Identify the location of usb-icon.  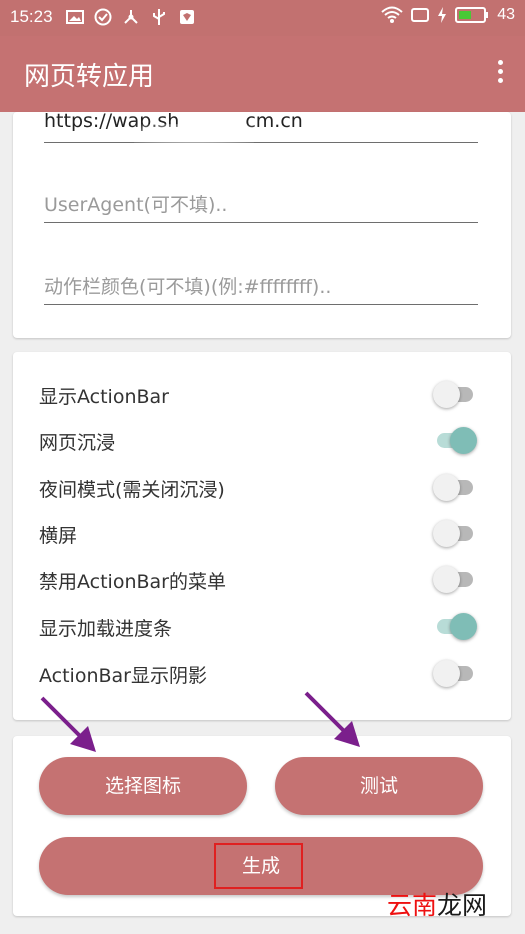
(159, 17).